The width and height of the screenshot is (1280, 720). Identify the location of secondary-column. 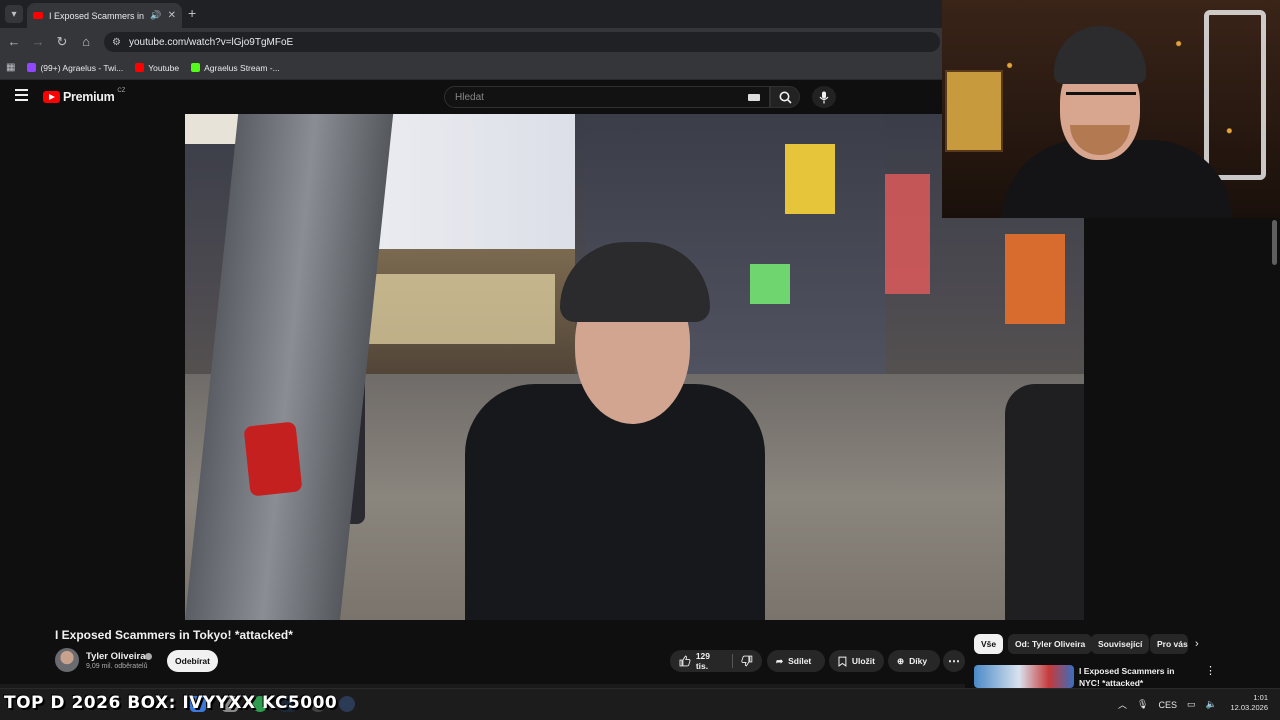
(1182, 419).